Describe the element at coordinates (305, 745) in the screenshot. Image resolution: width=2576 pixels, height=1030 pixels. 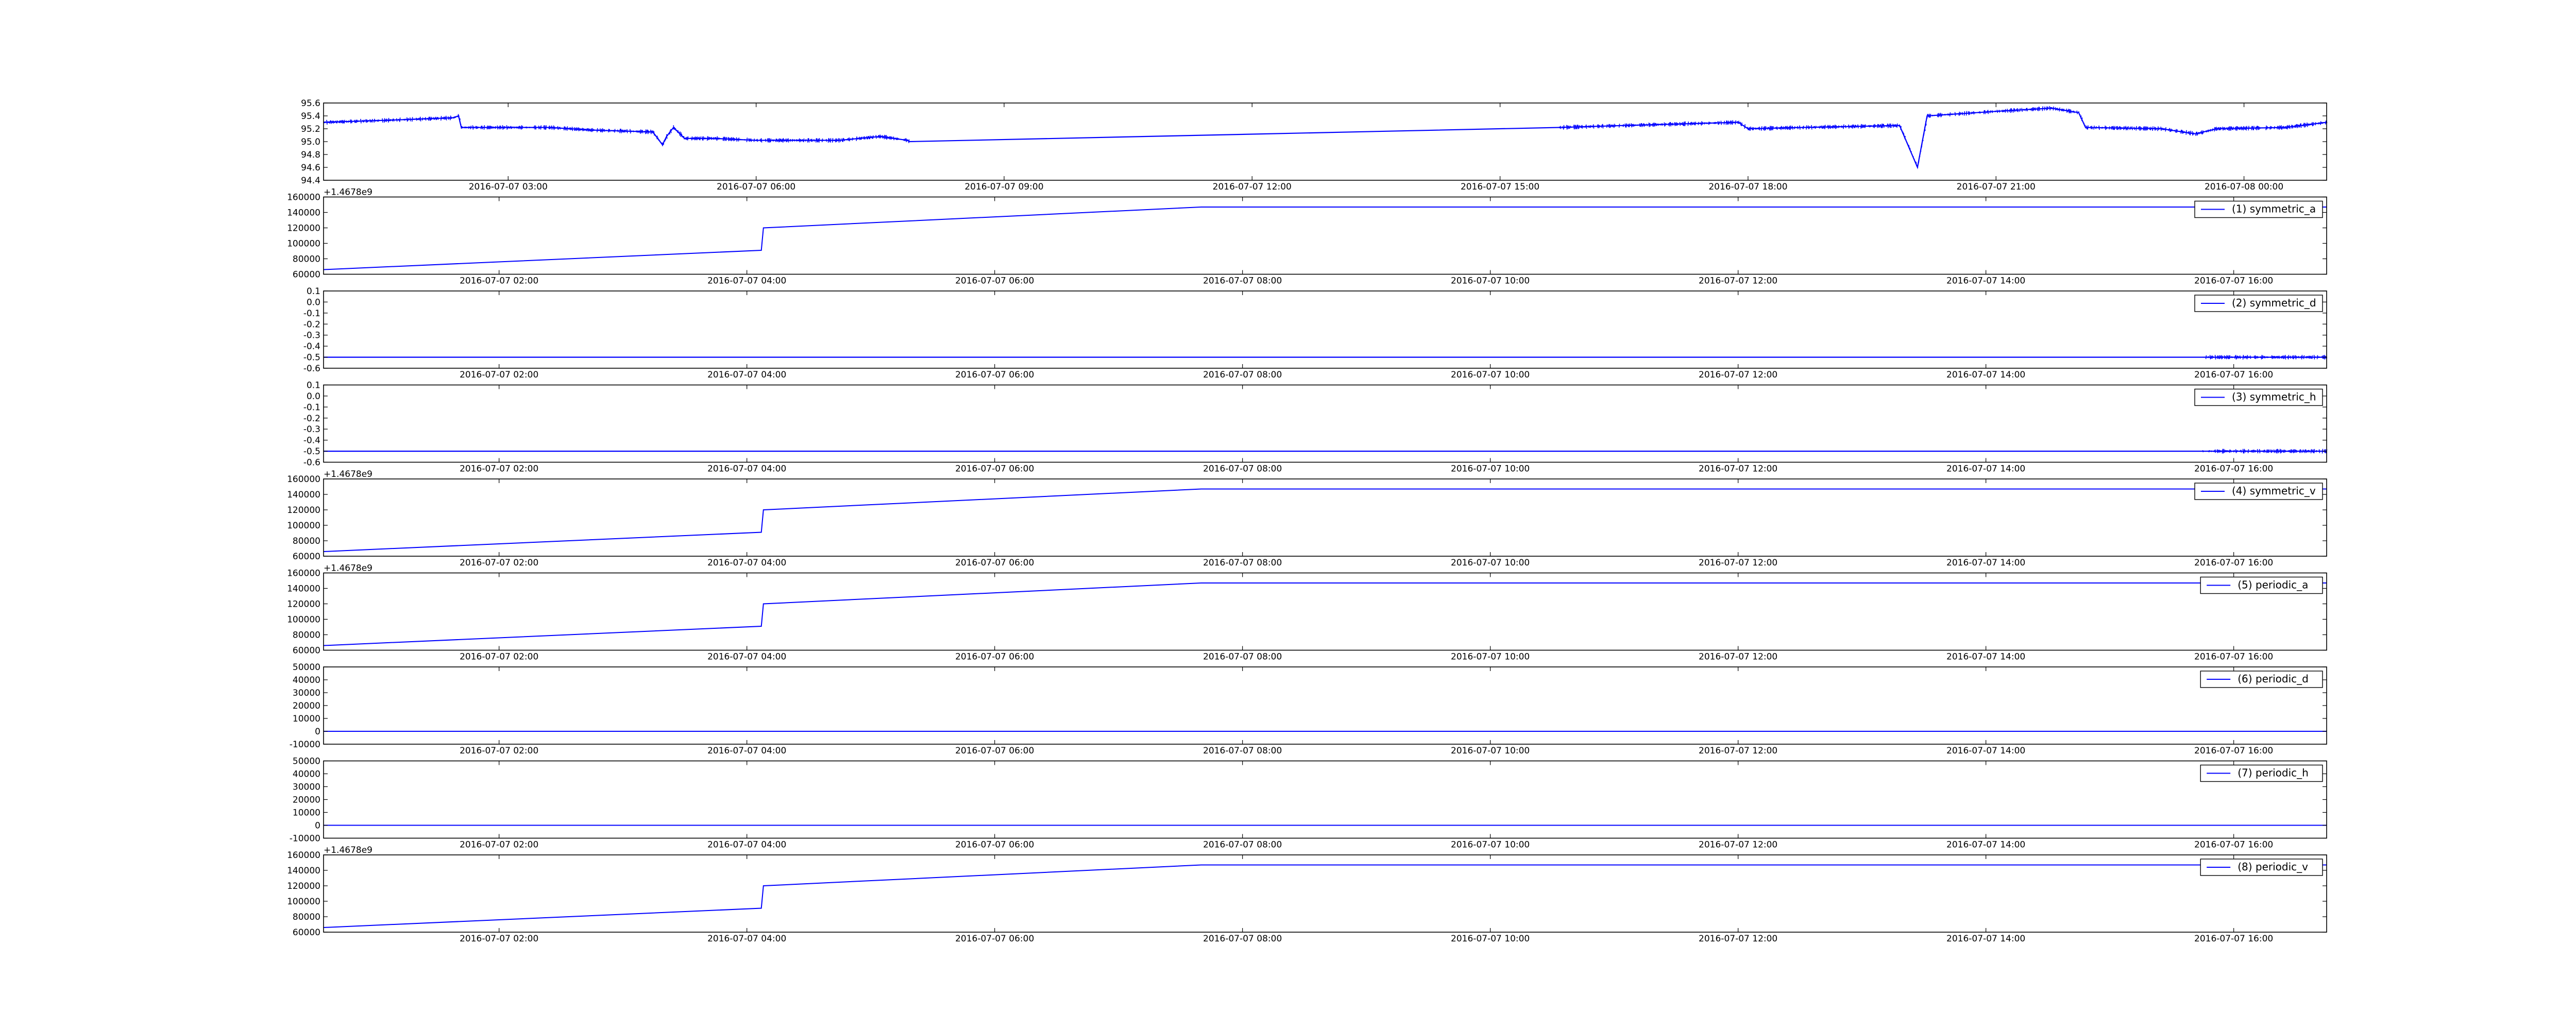
I see `y-tick-label: -10000` at that location.